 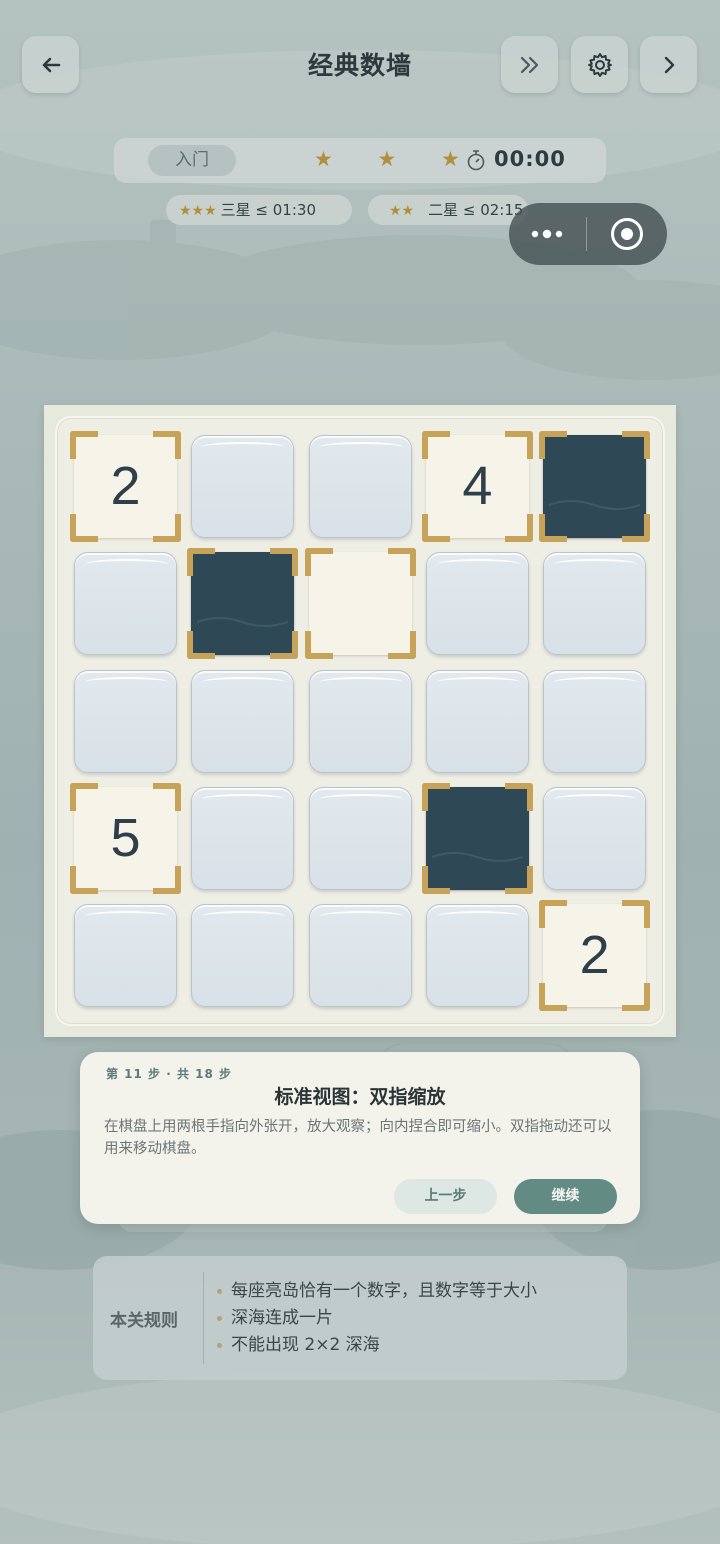 What do you see at coordinates (144, 1321) in the screenshot?
I see `rules-label: 本关规则` at bounding box center [144, 1321].